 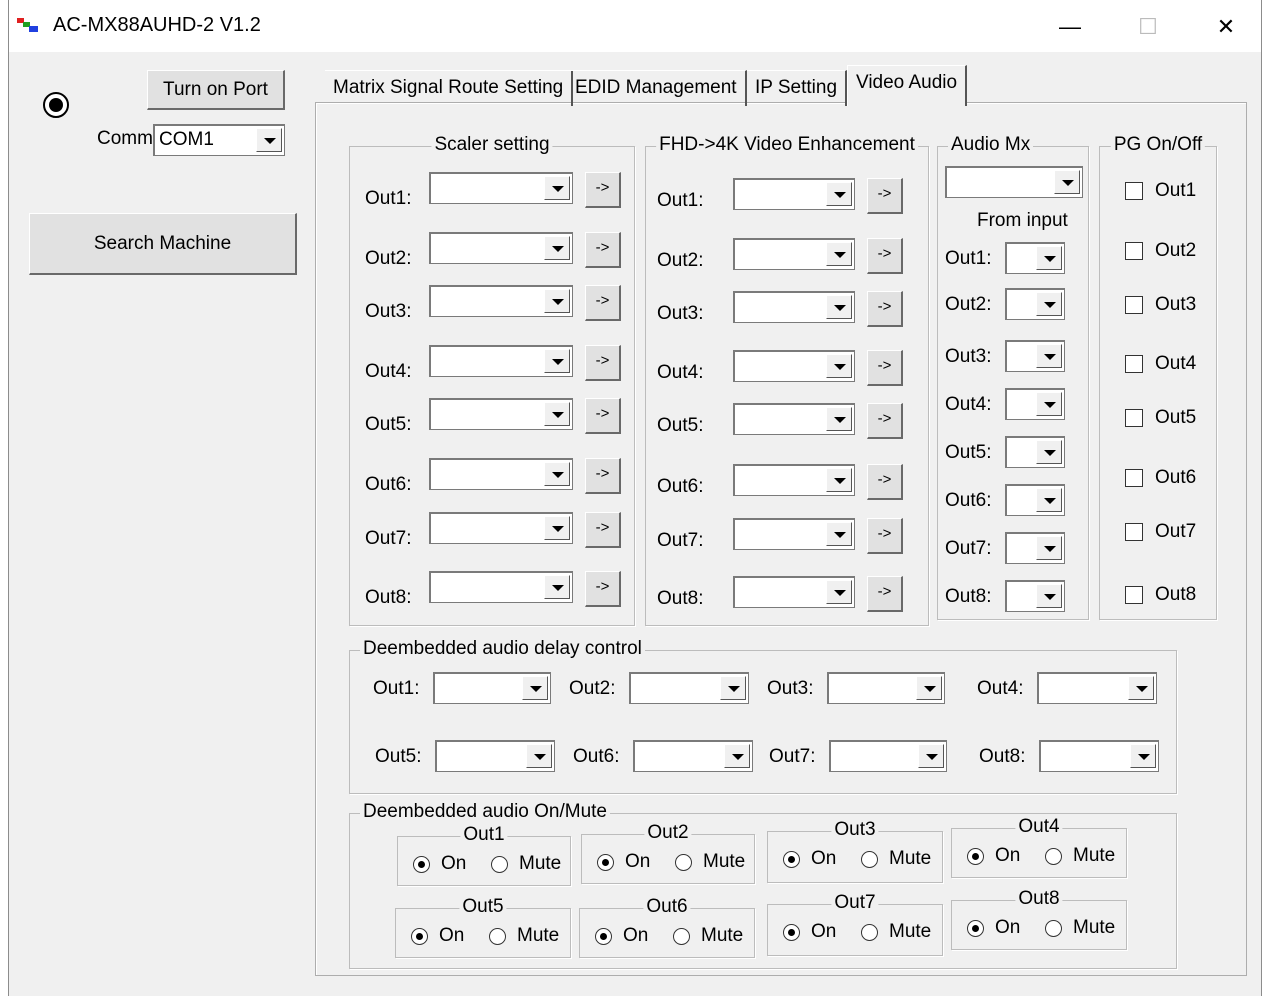 What do you see at coordinates (657, 88) in the screenshot?
I see `tab-edid-management: EDID Management` at bounding box center [657, 88].